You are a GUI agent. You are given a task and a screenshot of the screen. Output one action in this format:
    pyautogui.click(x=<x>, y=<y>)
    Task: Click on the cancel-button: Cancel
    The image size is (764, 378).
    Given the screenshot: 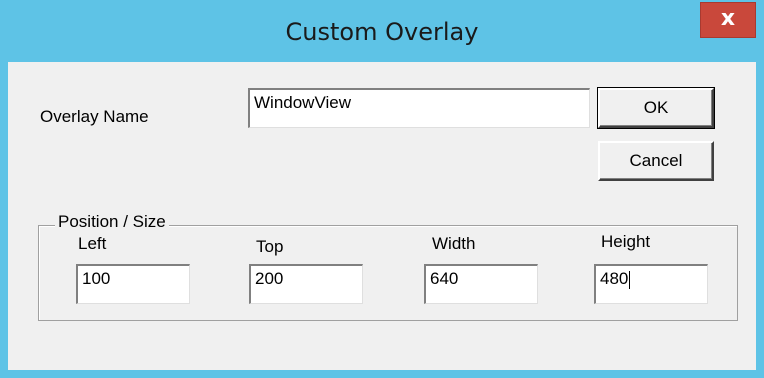 What is the action you would take?
    pyautogui.click(x=656, y=161)
    